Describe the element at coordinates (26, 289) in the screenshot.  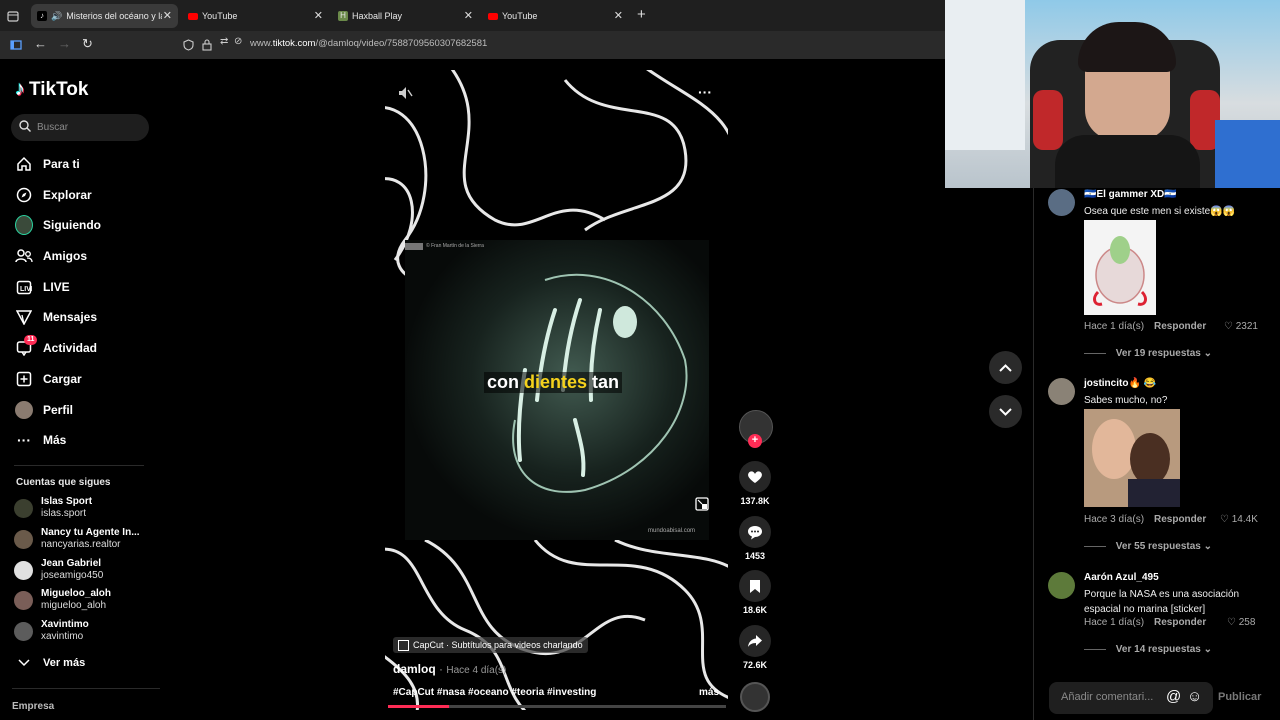
I see `svg-text: LIVE` at that location.